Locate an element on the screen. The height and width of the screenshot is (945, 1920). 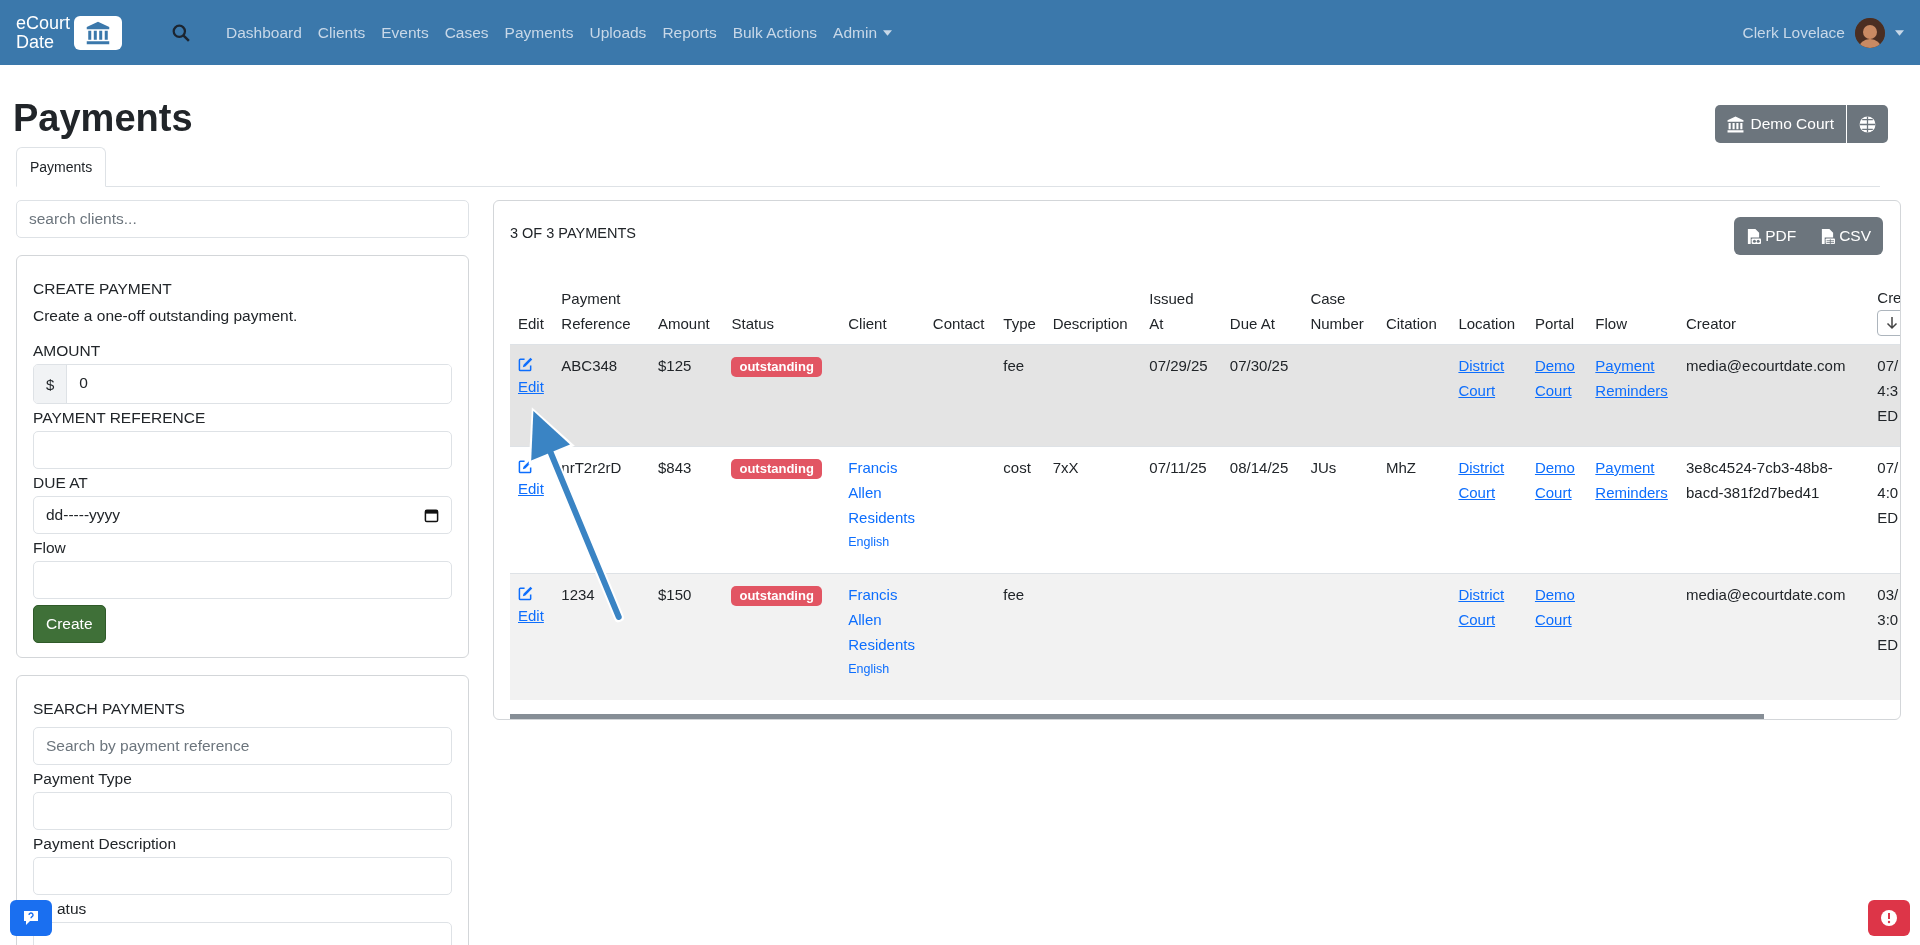
table-cell: 3e8c4524-7cb3-48b8-bacd-381f2d7bed41 is located at coordinates (1759, 480).